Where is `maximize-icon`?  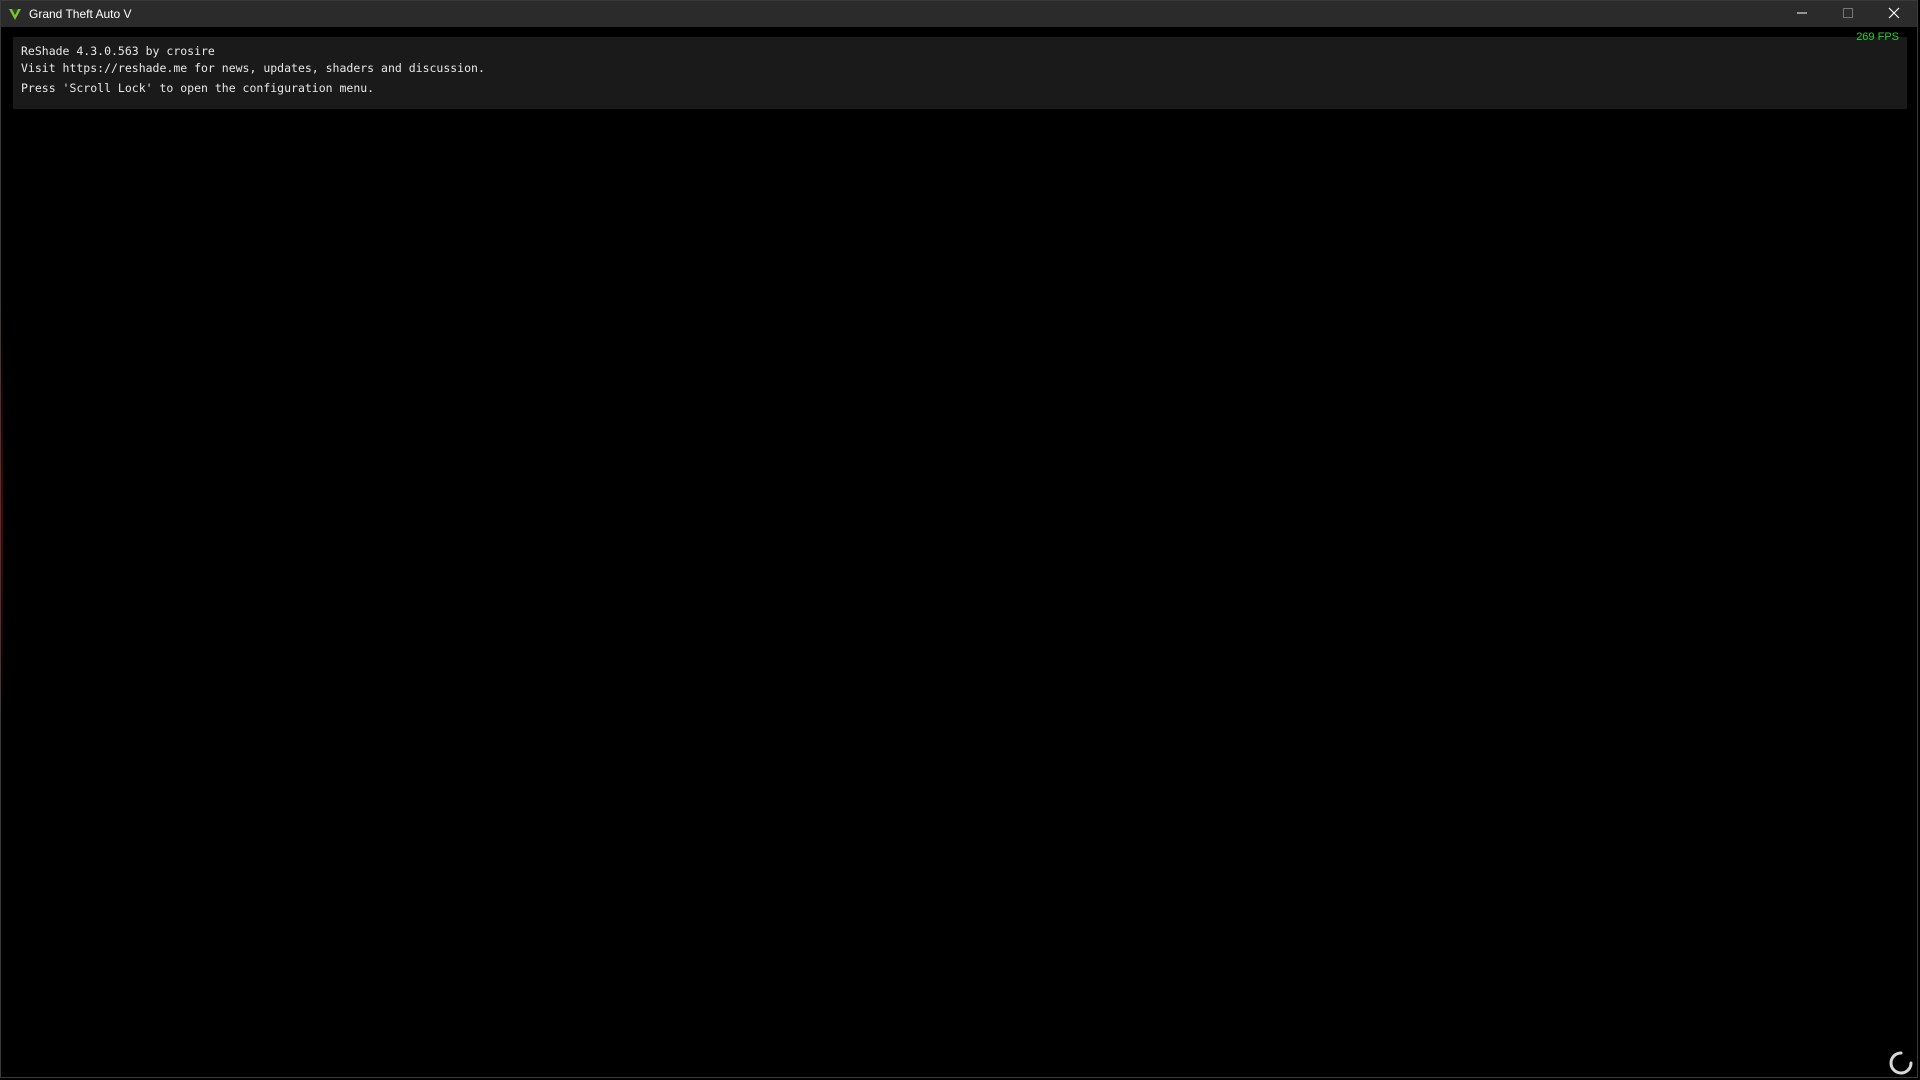 maximize-icon is located at coordinates (1848, 14).